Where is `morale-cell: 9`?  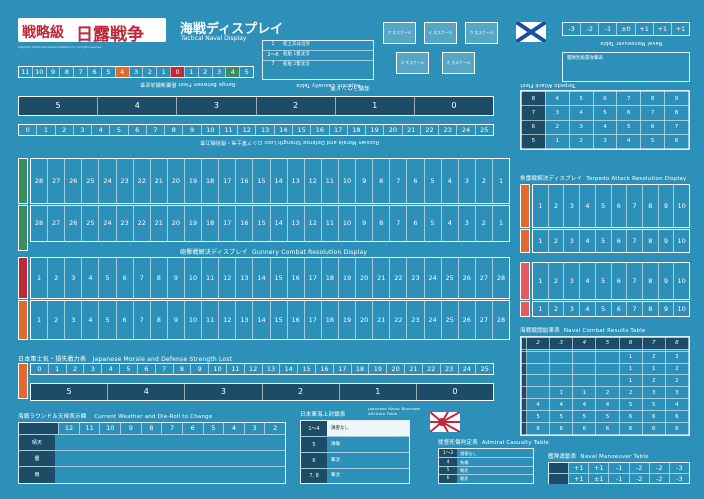 morale-cell: 9 is located at coordinates (191, 130).